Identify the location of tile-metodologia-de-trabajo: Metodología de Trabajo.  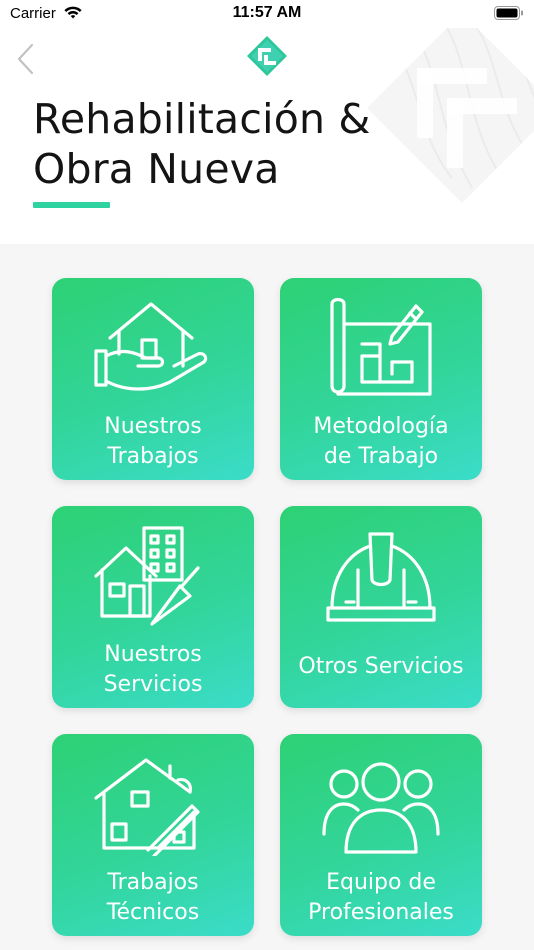
(381, 379).